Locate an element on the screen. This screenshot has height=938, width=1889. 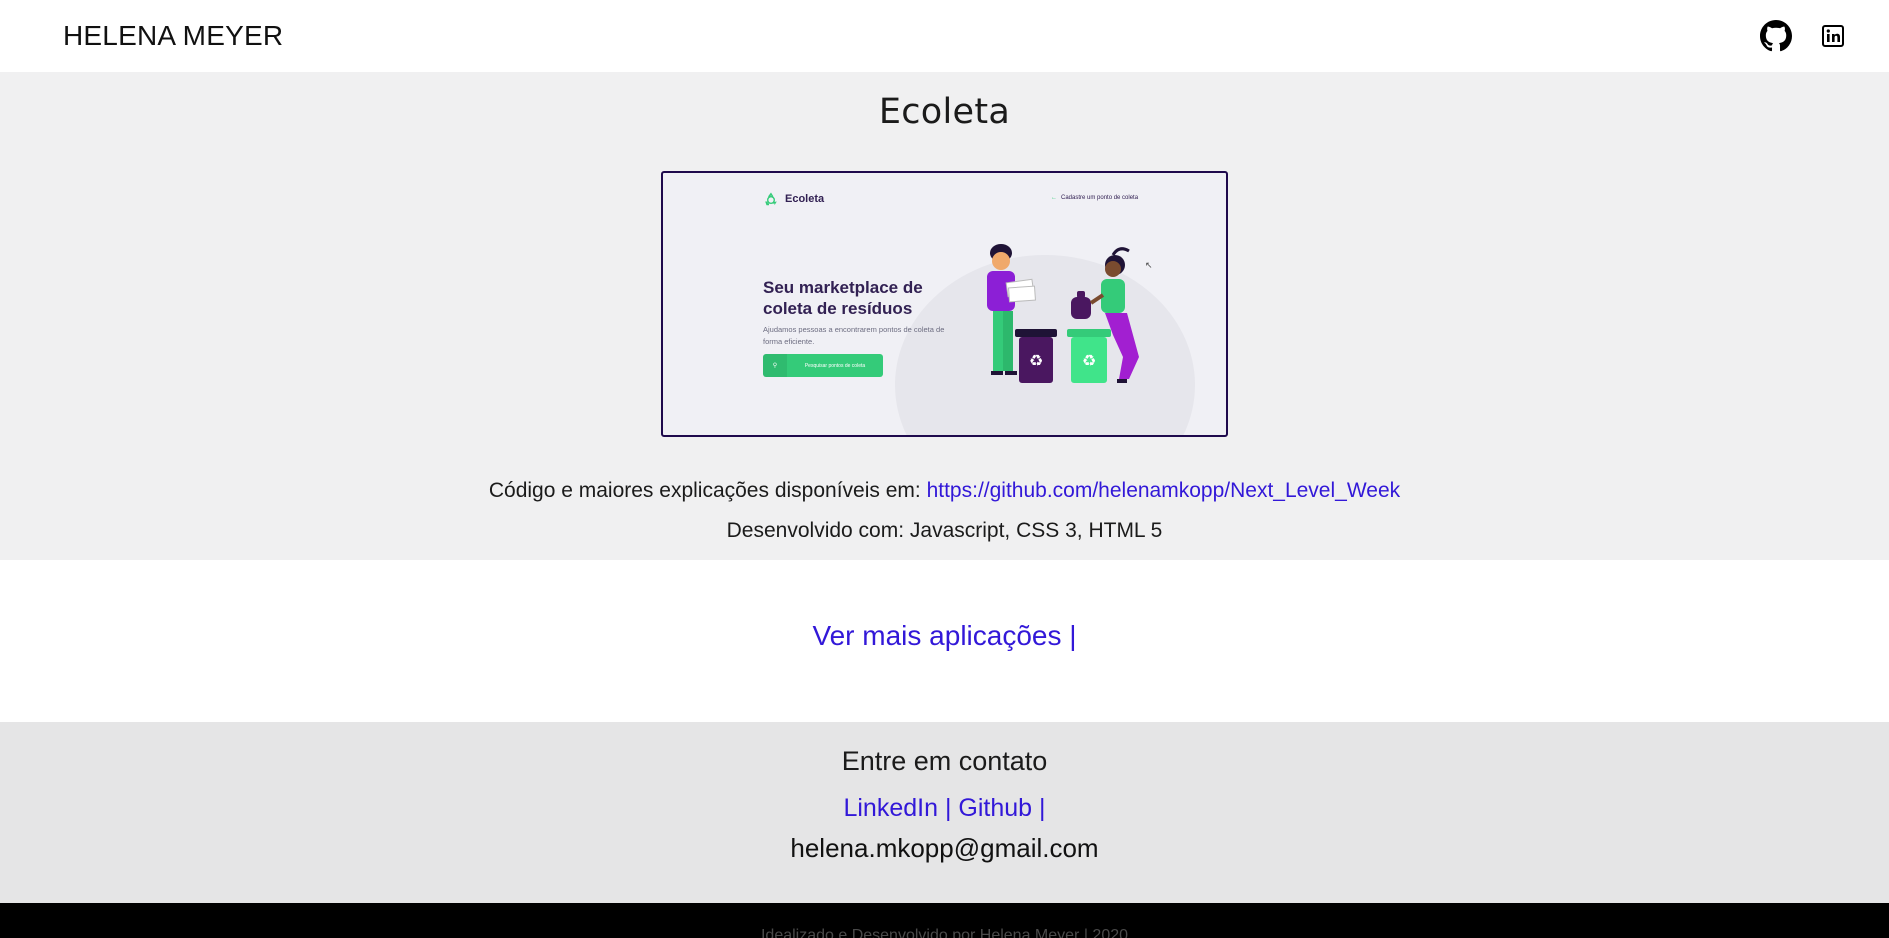
top-navbar: HELENA MEYER is located at coordinates (944, 36).